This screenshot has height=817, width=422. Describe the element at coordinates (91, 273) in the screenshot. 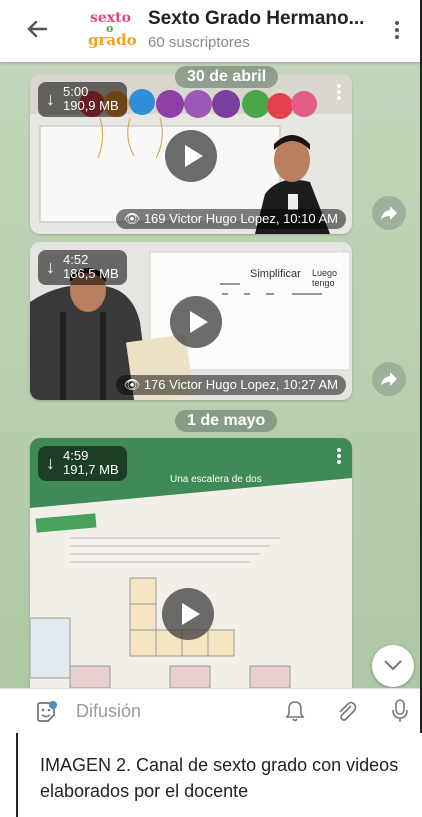

I see `video-size: 186,5 MB` at that location.